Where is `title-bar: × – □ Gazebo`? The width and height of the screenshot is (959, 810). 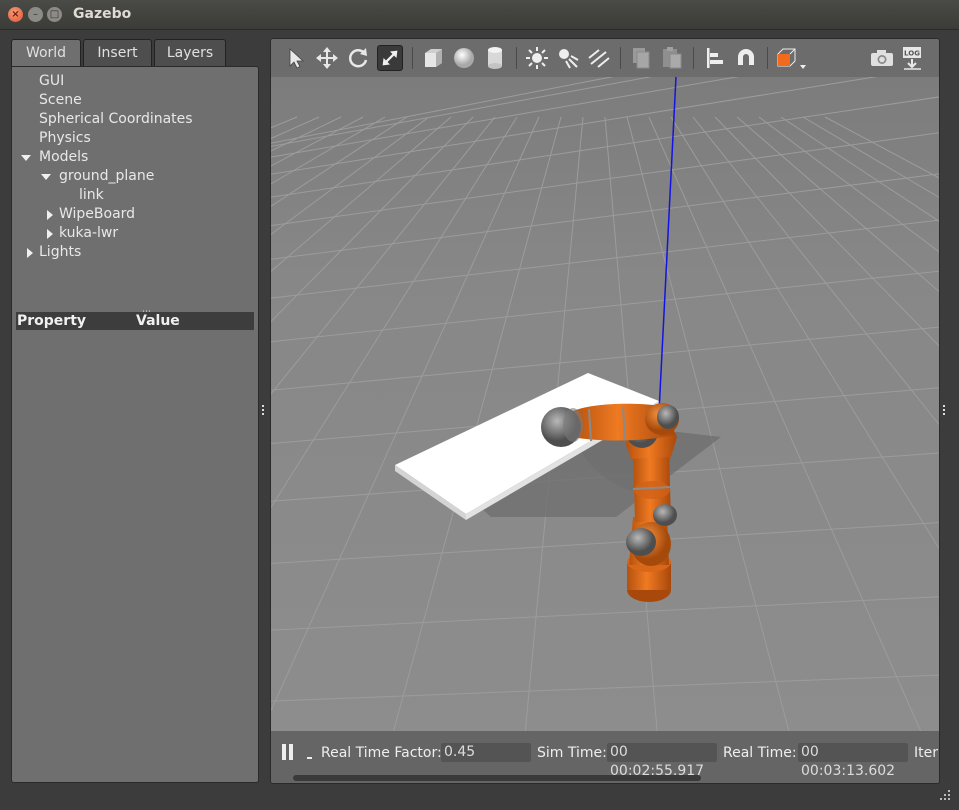 title-bar: × – □ Gazebo is located at coordinates (479, 15).